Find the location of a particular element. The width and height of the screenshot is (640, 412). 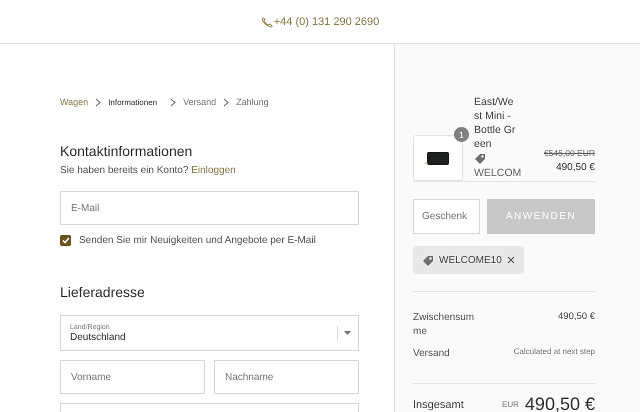

price: 490,50 € is located at coordinates (575, 167).